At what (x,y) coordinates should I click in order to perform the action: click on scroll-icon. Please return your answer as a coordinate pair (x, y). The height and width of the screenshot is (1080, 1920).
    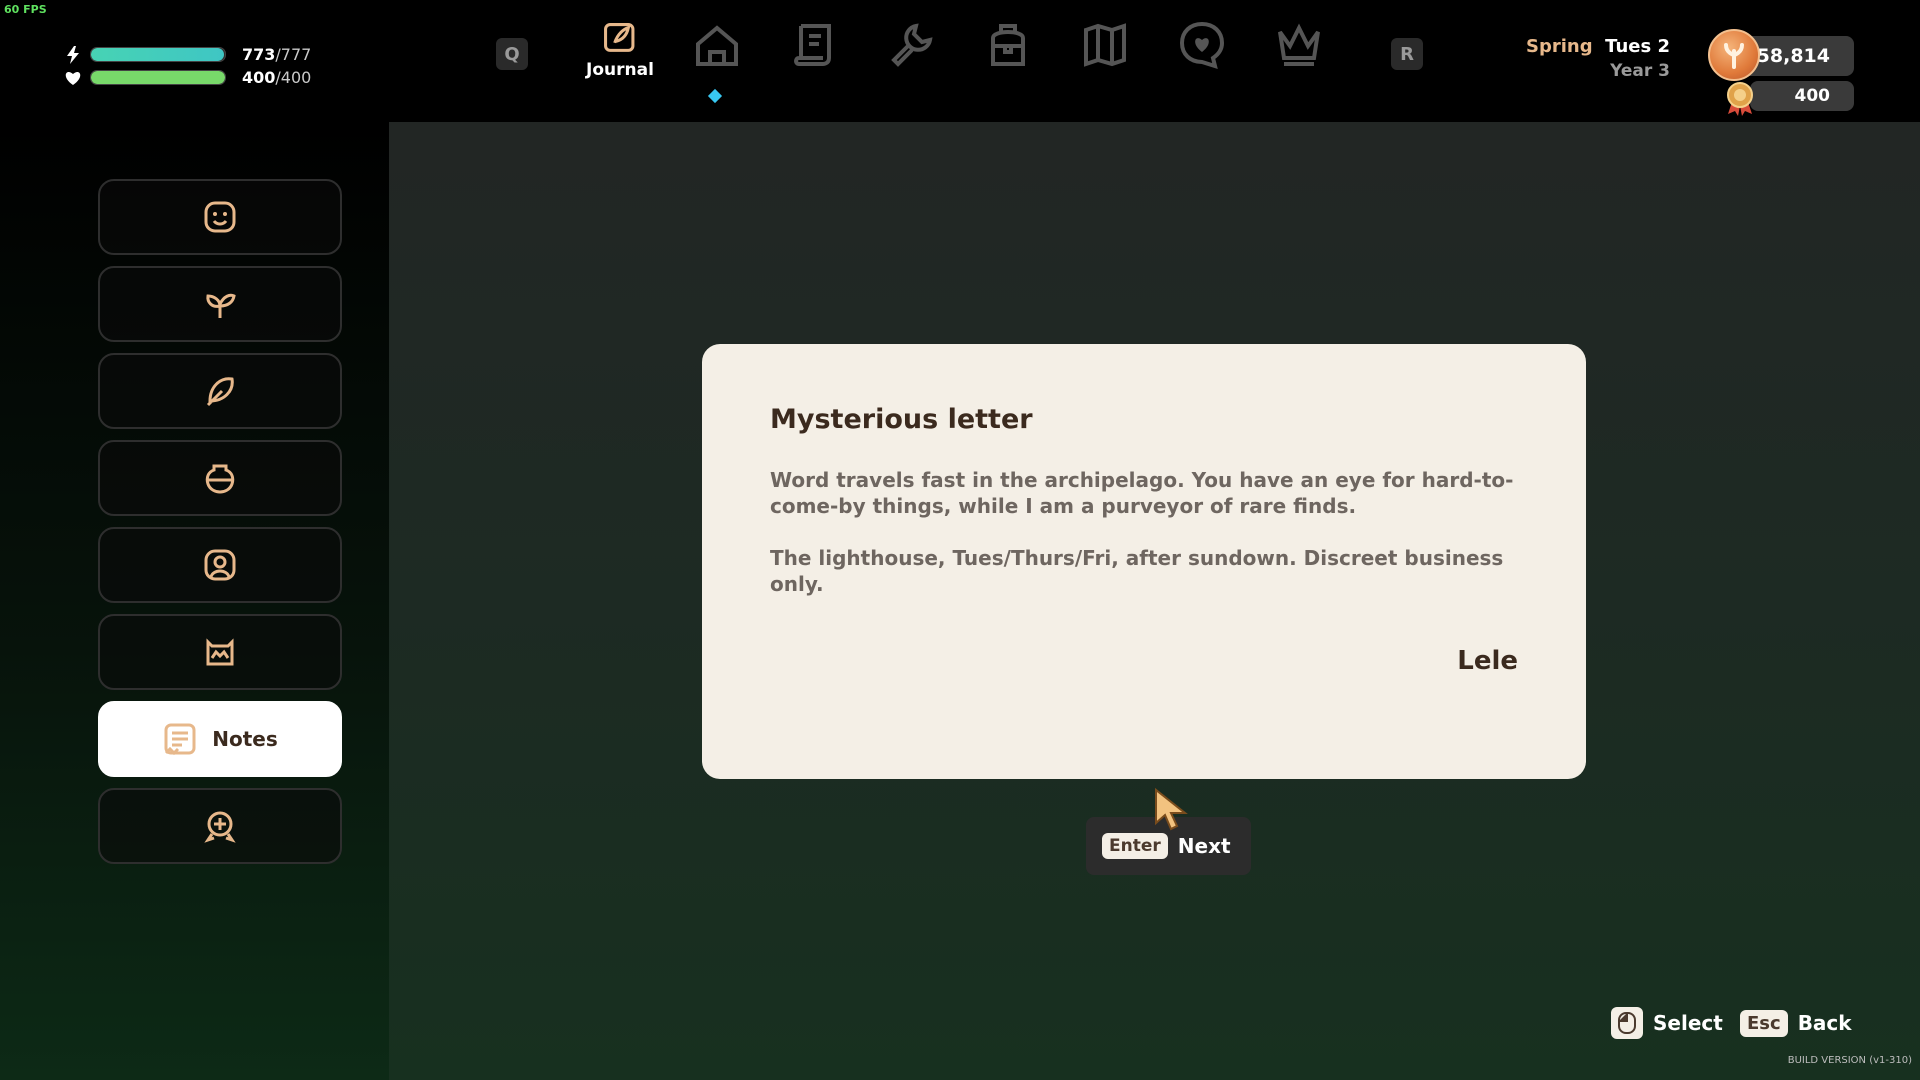
    Looking at the image, I should click on (812, 45).